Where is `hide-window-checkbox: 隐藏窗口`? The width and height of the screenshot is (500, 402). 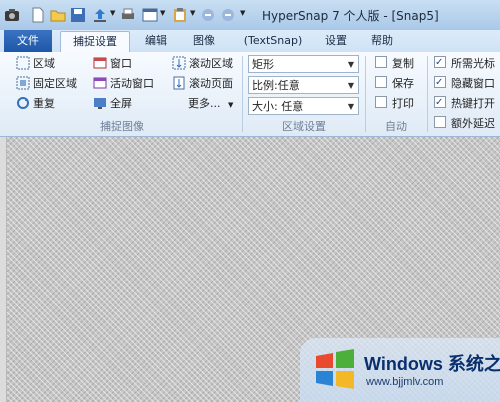 hide-window-checkbox: 隐藏窗口 is located at coordinates (464, 83).